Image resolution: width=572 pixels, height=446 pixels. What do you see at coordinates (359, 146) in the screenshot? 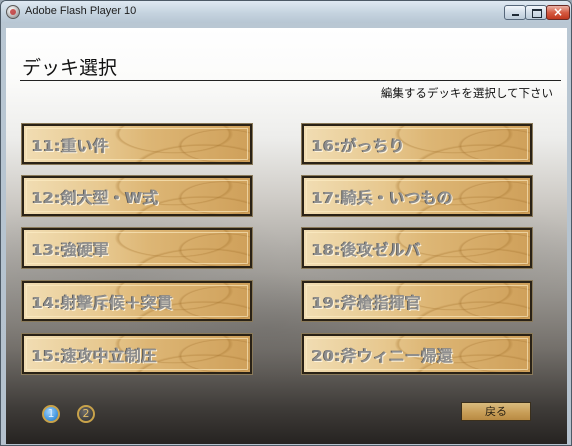
I see `deck-label: 16:がっちり` at bounding box center [359, 146].